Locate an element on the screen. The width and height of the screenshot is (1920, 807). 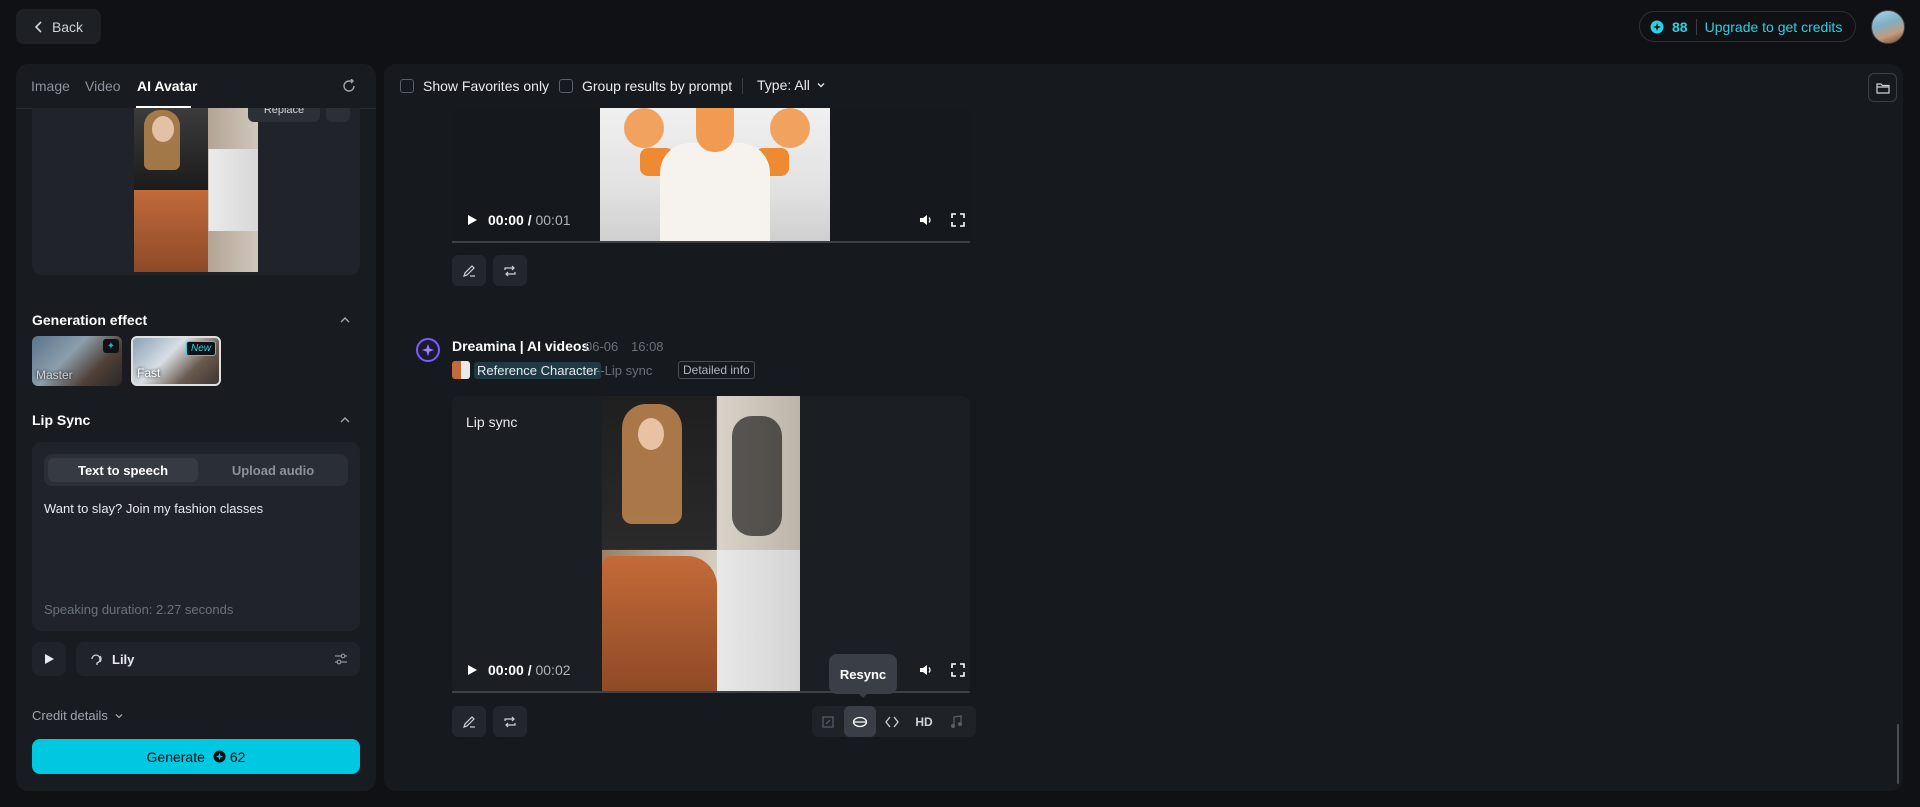
interpolate-button is located at coordinates (892, 721).